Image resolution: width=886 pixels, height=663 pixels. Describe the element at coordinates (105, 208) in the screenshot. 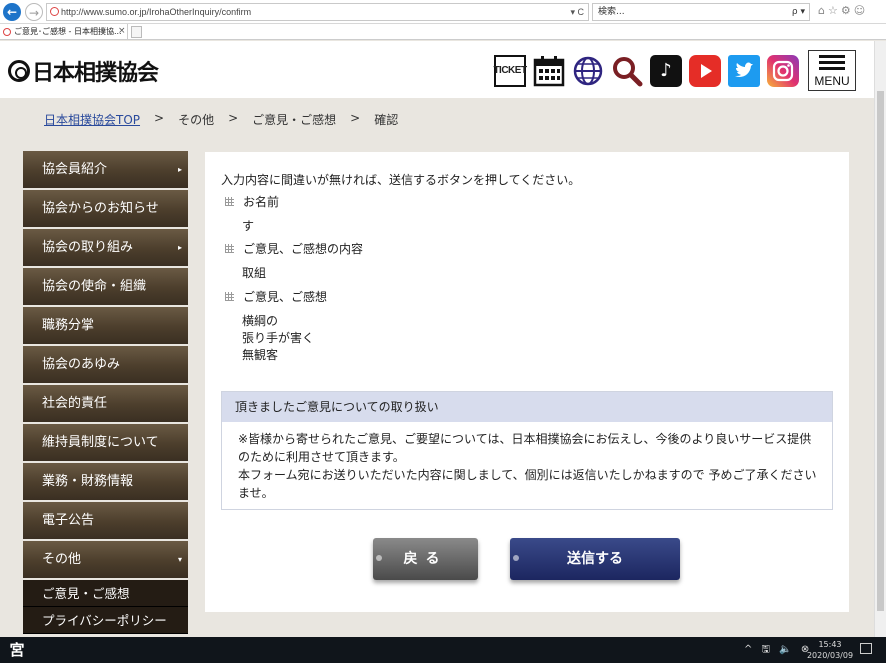

I see `sidebar-item-news: 協会からのお知らせ` at that location.